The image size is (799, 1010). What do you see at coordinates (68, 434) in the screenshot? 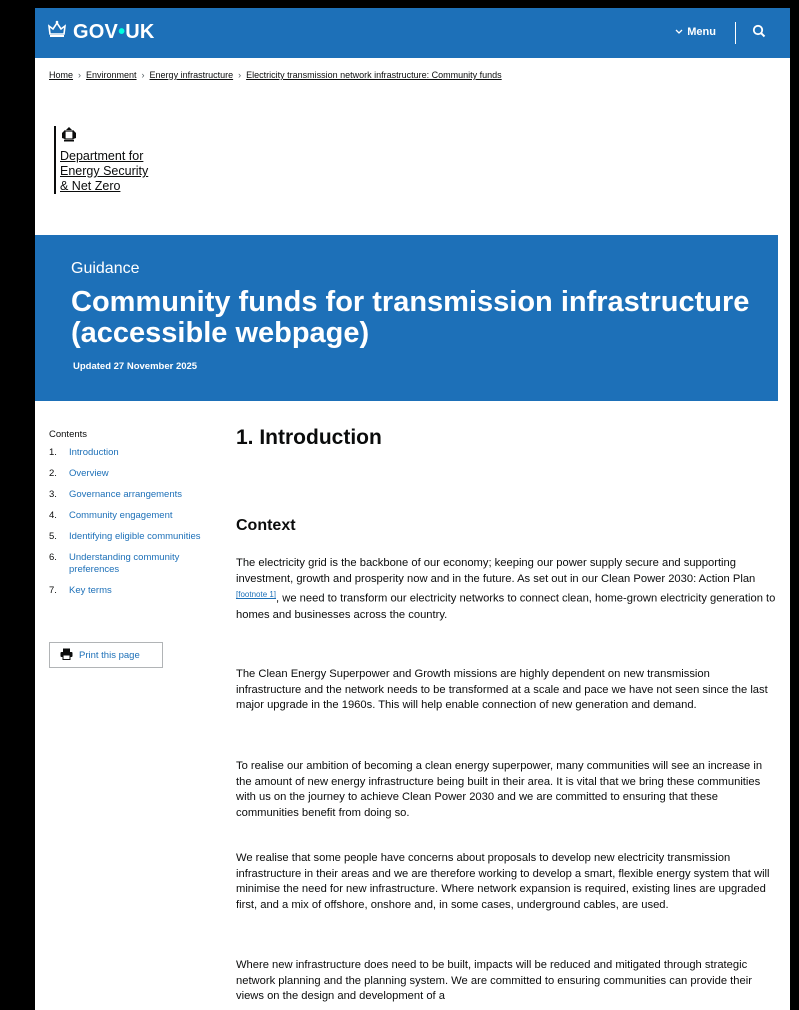
I see `contents-label: Contents` at bounding box center [68, 434].